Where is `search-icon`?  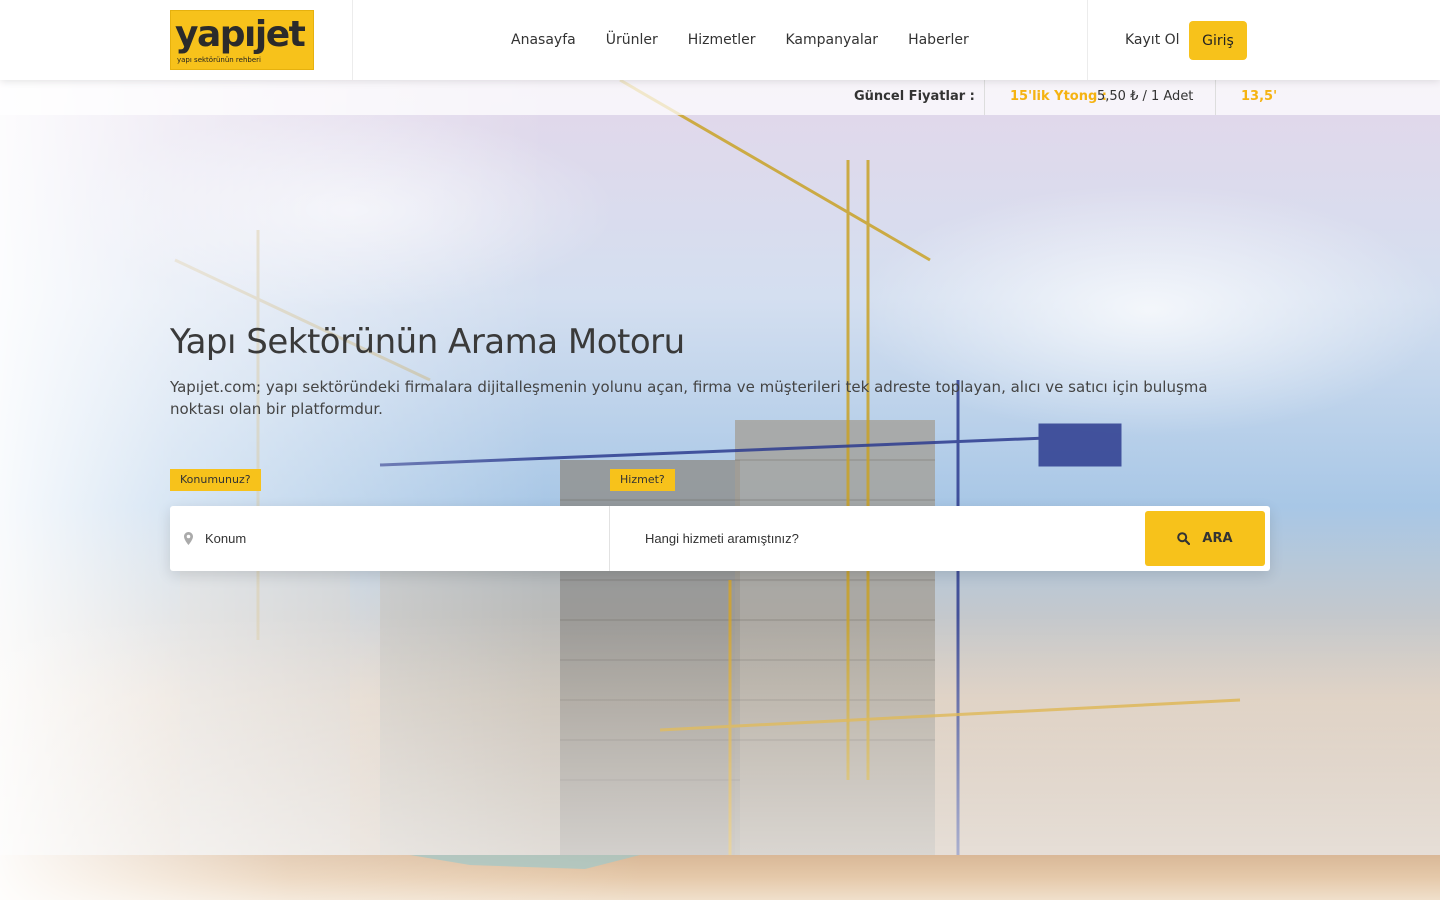 search-icon is located at coordinates (1184, 538).